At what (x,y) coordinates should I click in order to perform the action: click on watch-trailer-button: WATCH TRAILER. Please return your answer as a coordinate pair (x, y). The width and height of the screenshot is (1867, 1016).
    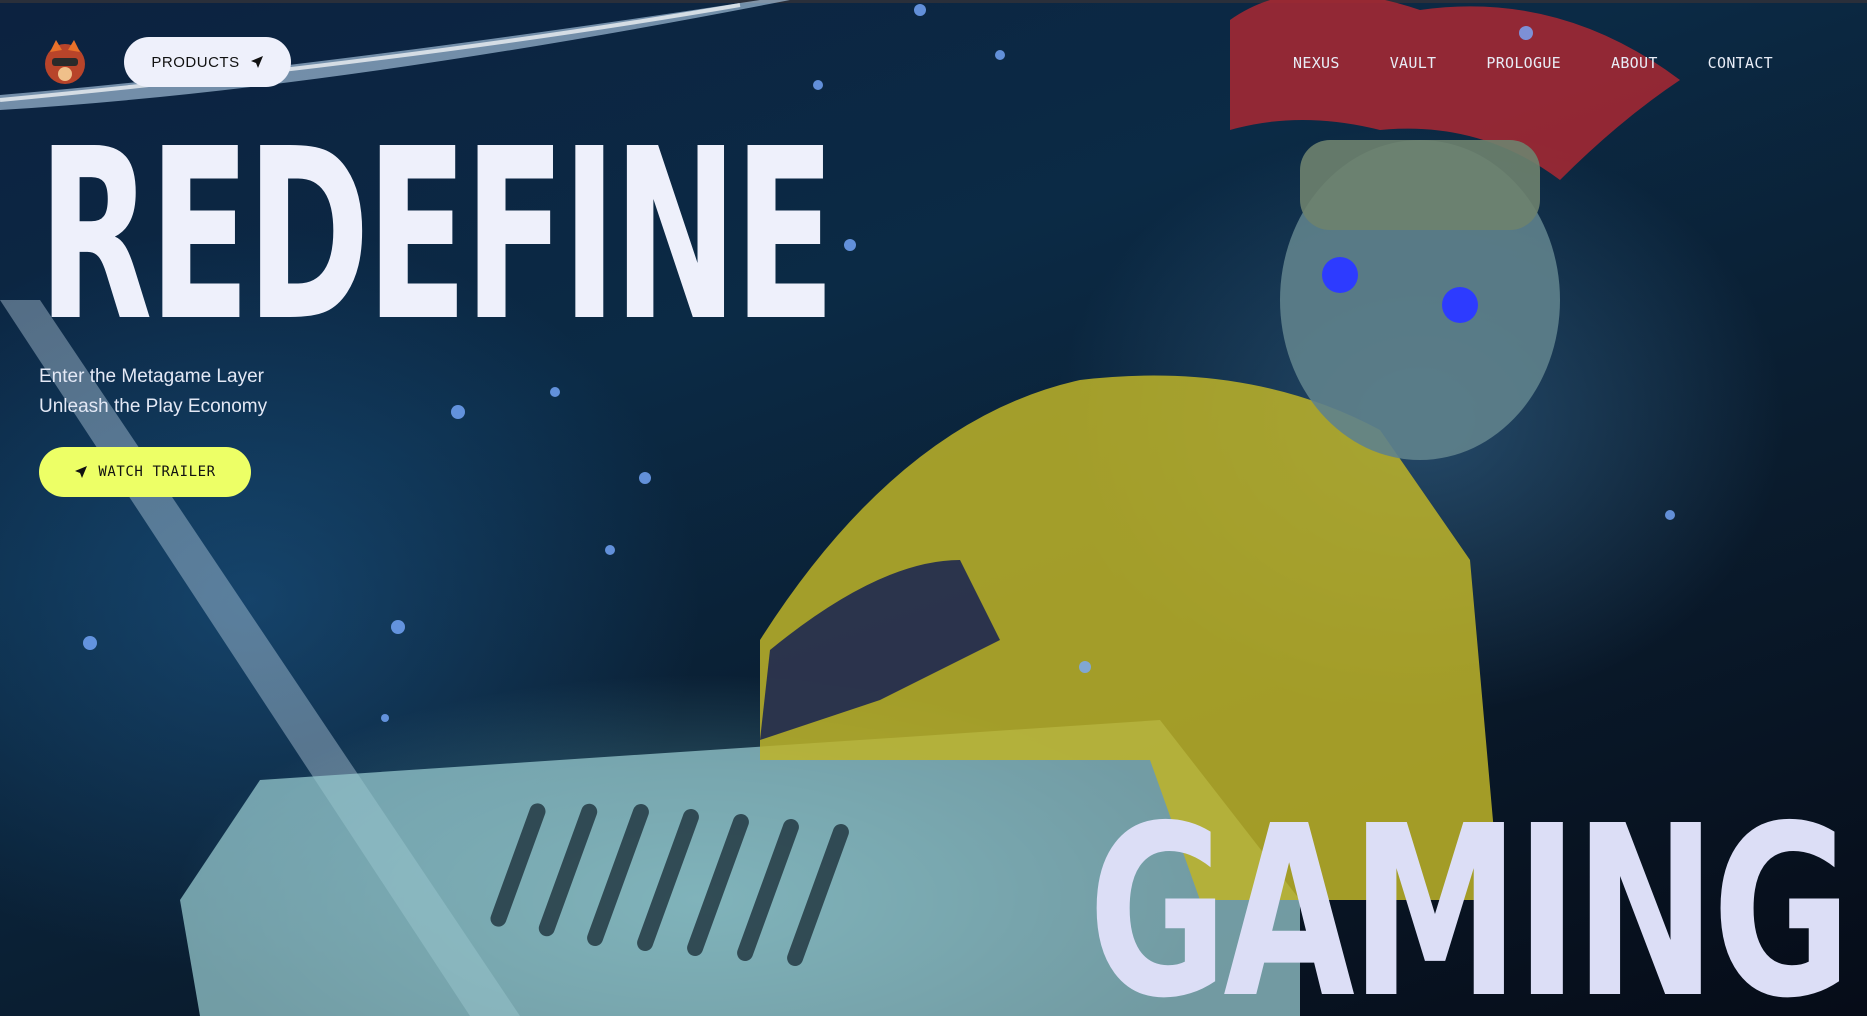
    Looking at the image, I should click on (145, 472).